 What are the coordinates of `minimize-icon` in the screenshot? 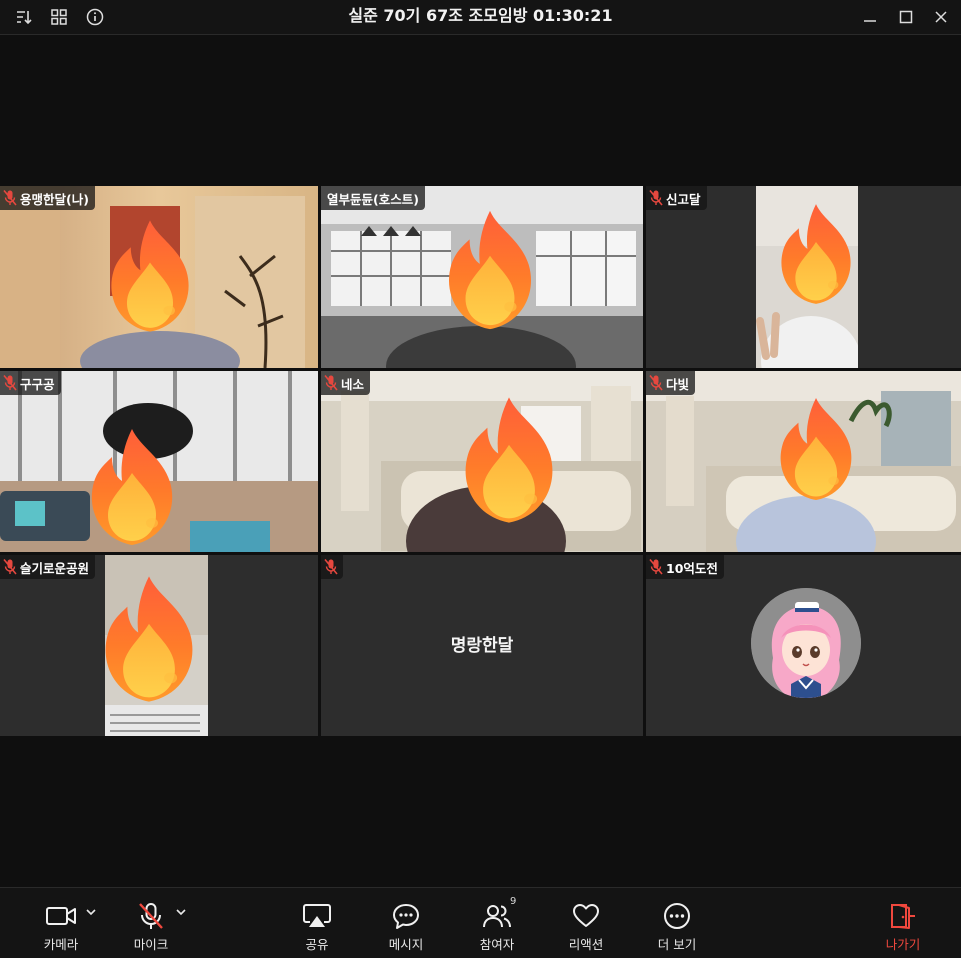 It's located at (870, 17).